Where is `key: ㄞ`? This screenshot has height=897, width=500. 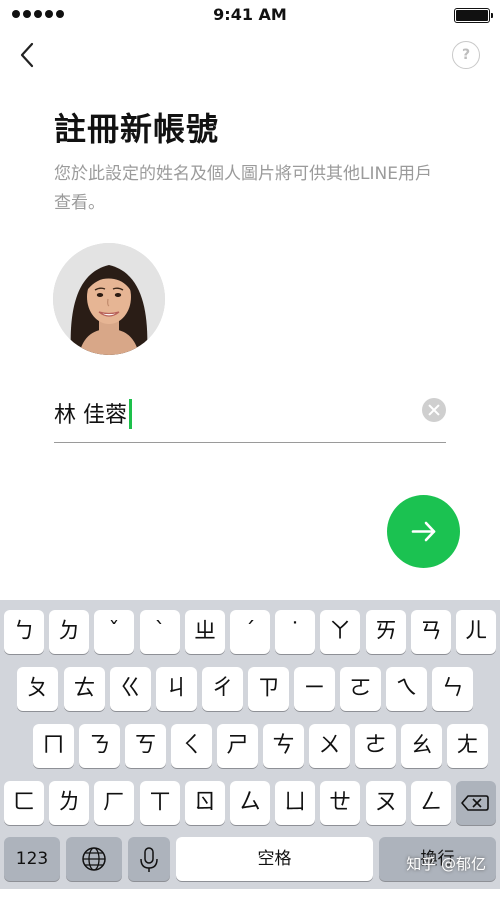
key: ㄞ is located at coordinates (386, 632).